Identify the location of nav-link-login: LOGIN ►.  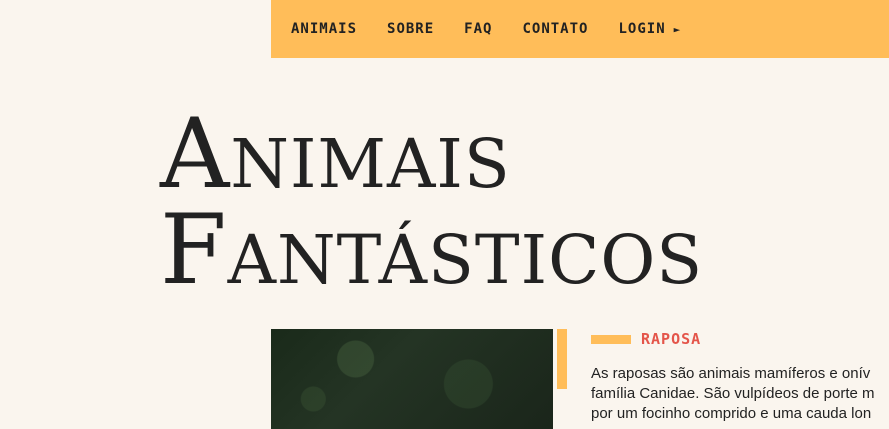
(649, 29).